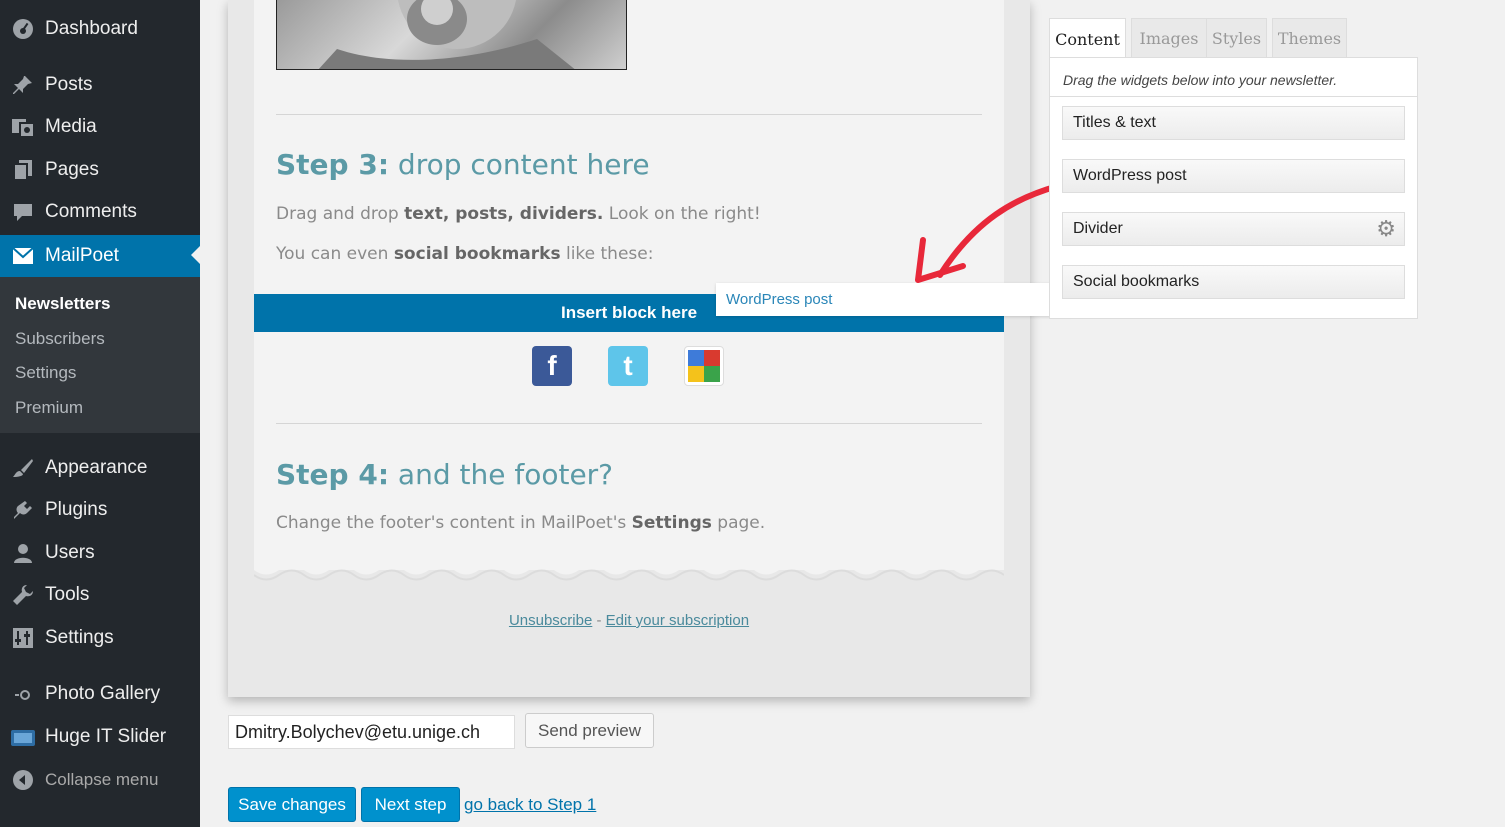 The height and width of the screenshot is (827, 1505). What do you see at coordinates (530, 805) in the screenshot?
I see `back-to-step1-link: go back to Step 1` at bounding box center [530, 805].